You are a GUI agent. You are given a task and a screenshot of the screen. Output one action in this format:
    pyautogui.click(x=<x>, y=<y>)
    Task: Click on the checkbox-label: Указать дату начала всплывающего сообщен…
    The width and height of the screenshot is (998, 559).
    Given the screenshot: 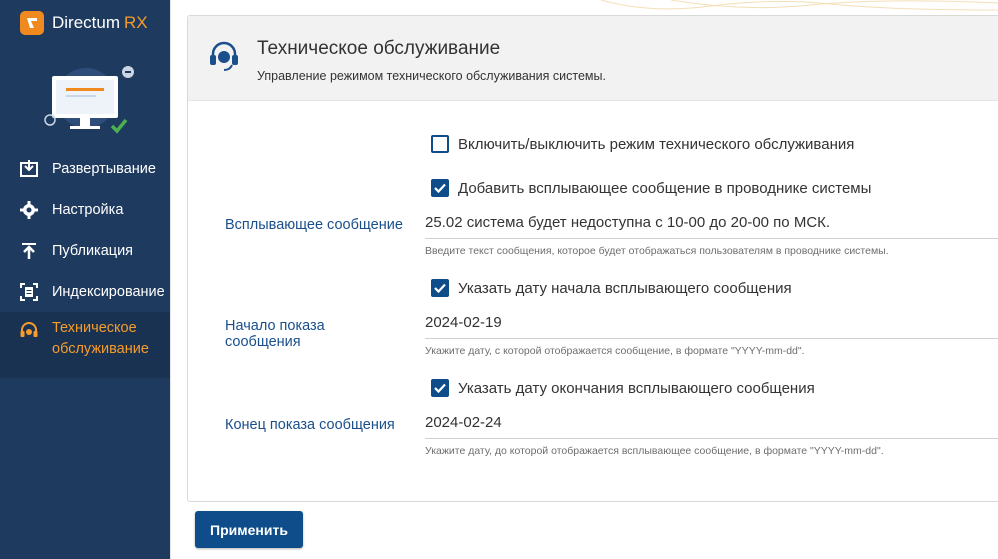 What is the action you would take?
    pyautogui.click(x=625, y=288)
    